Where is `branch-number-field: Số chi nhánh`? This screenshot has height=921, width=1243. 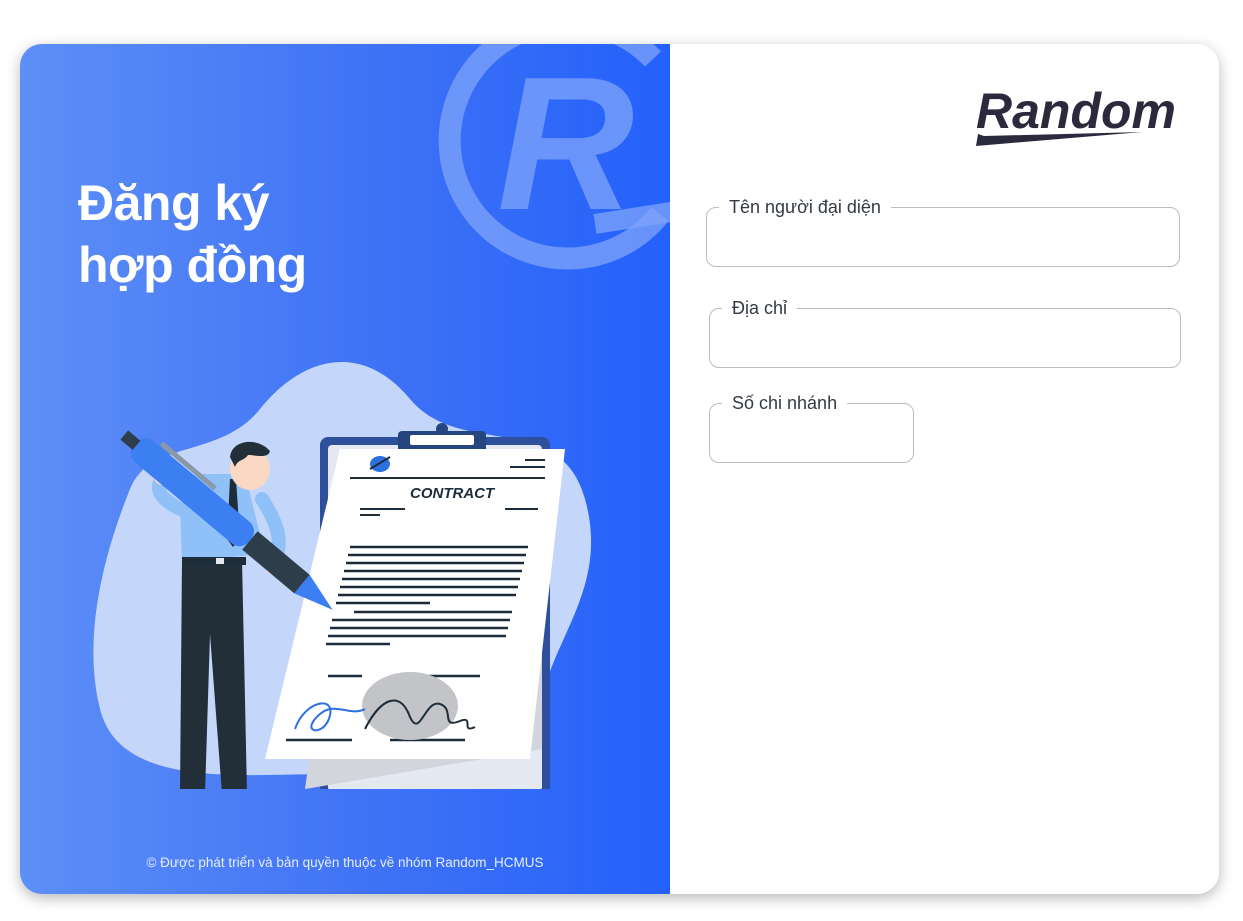
branch-number-field: Số chi nhánh is located at coordinates (811, 427).